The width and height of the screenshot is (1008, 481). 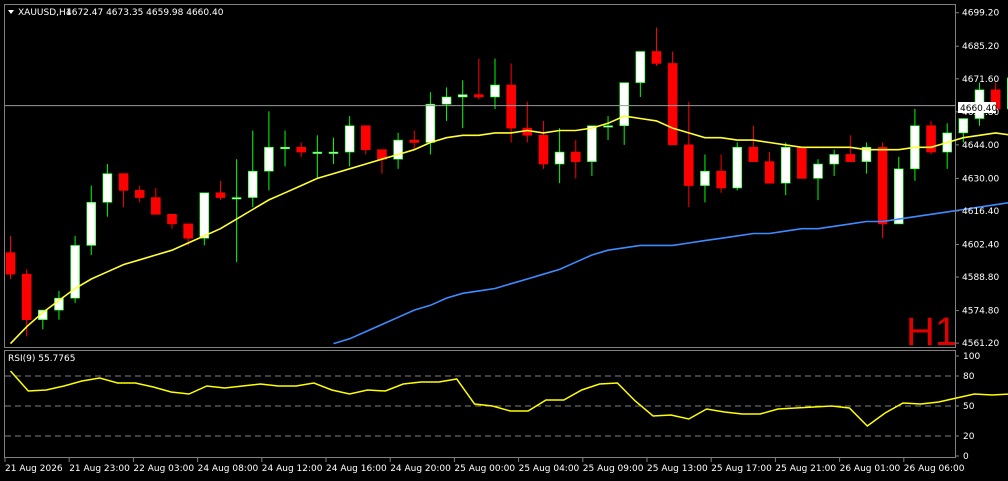 What do you see at coordinates (980, 312) in the screenshot?
I see `price-tick-label: 4574.80` at bounding box center [980, 312].